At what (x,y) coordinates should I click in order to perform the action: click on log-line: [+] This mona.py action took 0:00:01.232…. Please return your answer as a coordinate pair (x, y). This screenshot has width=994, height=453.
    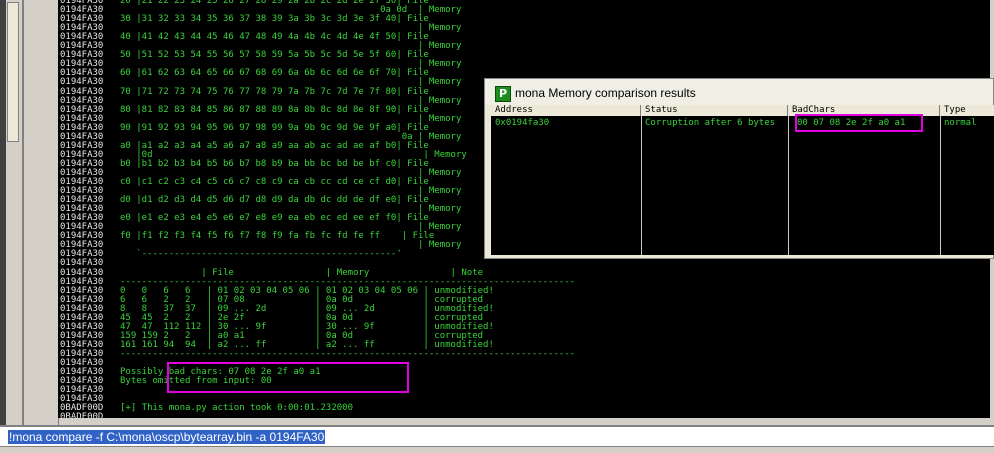
    Looking at the image, I should click on (236, 408).